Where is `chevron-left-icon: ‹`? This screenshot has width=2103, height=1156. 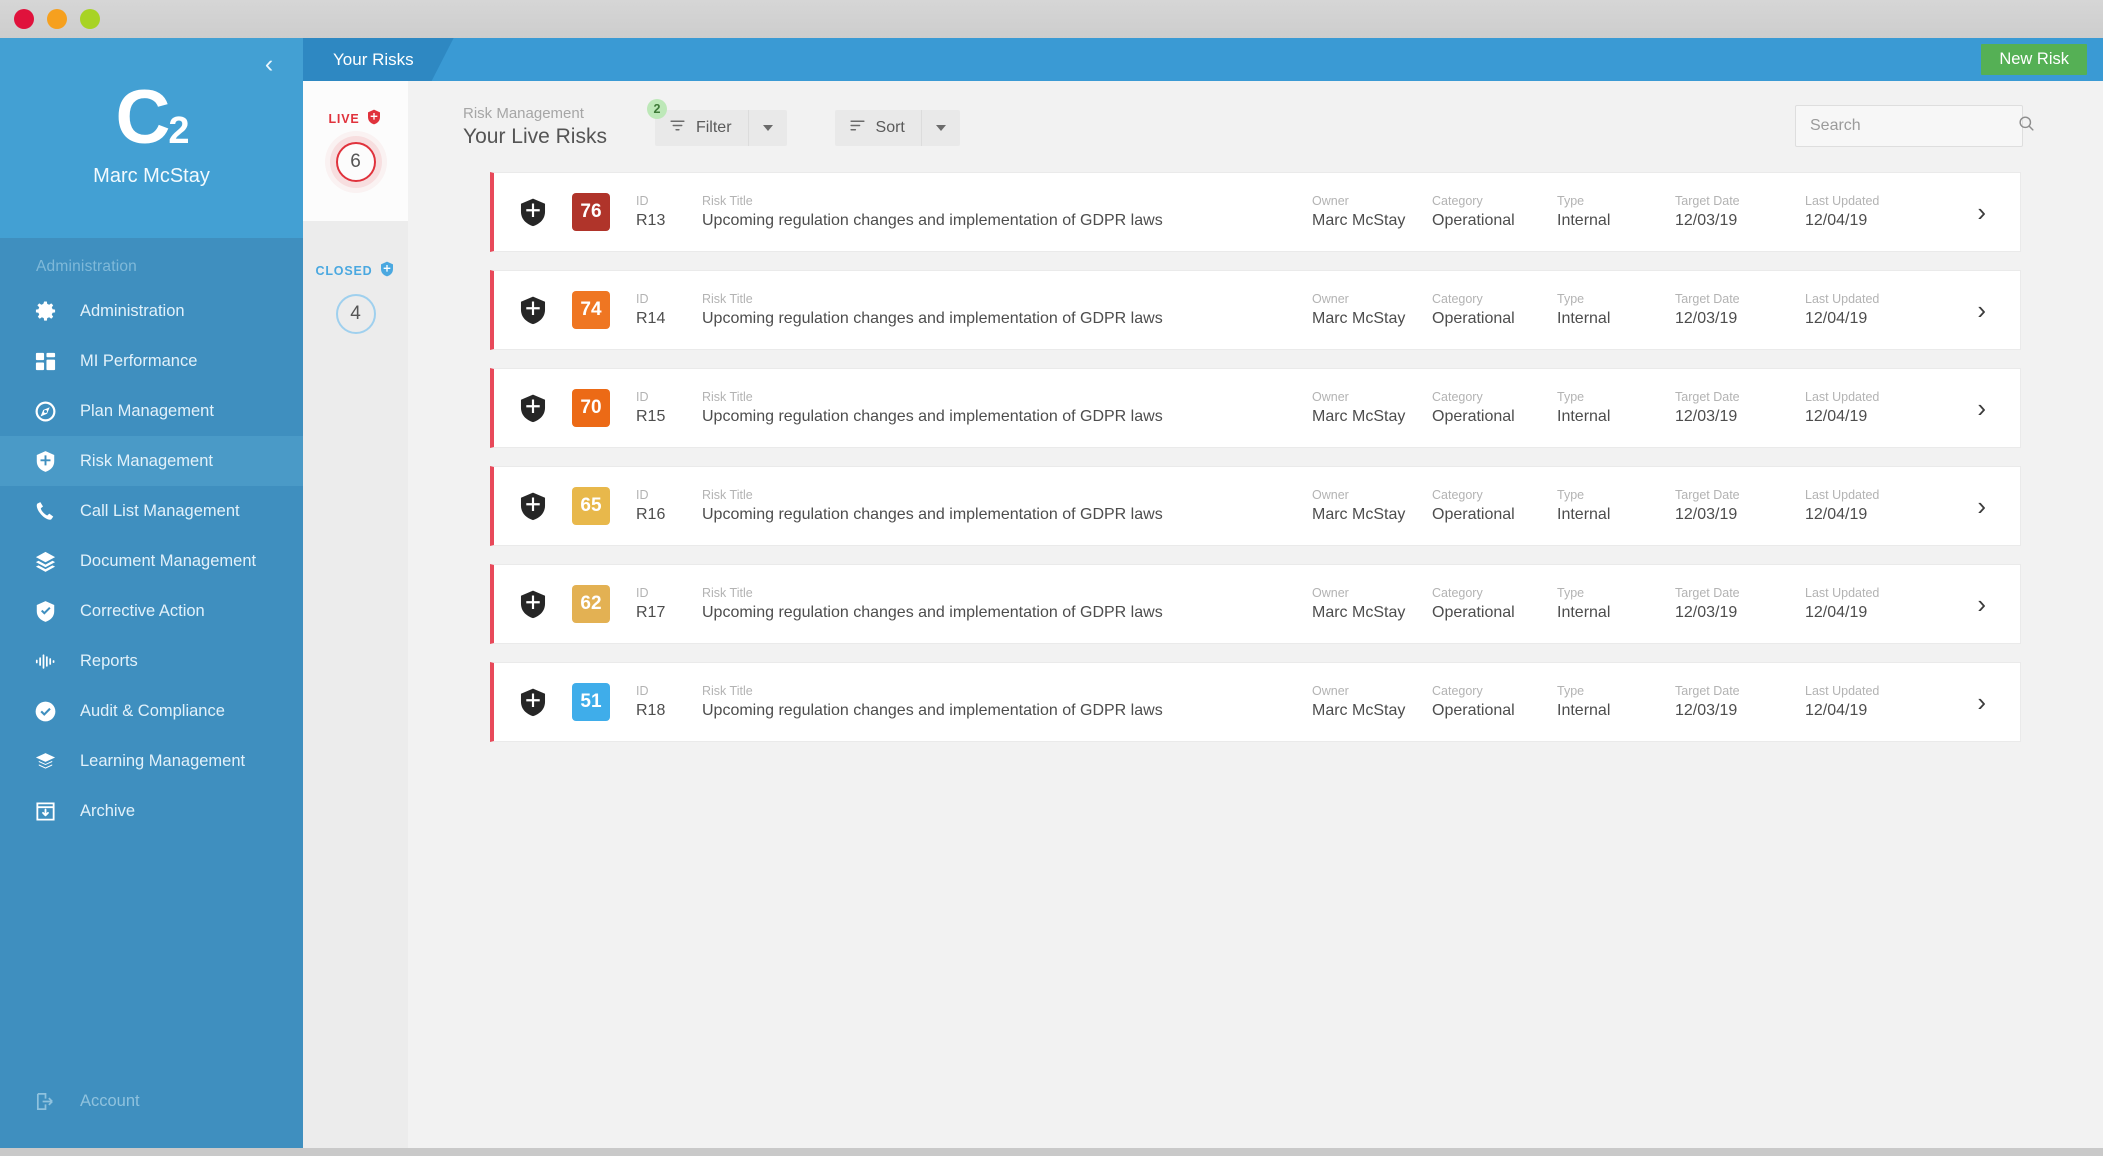
chevron-left-icon: ‹ is located at coordinates (269, 64).